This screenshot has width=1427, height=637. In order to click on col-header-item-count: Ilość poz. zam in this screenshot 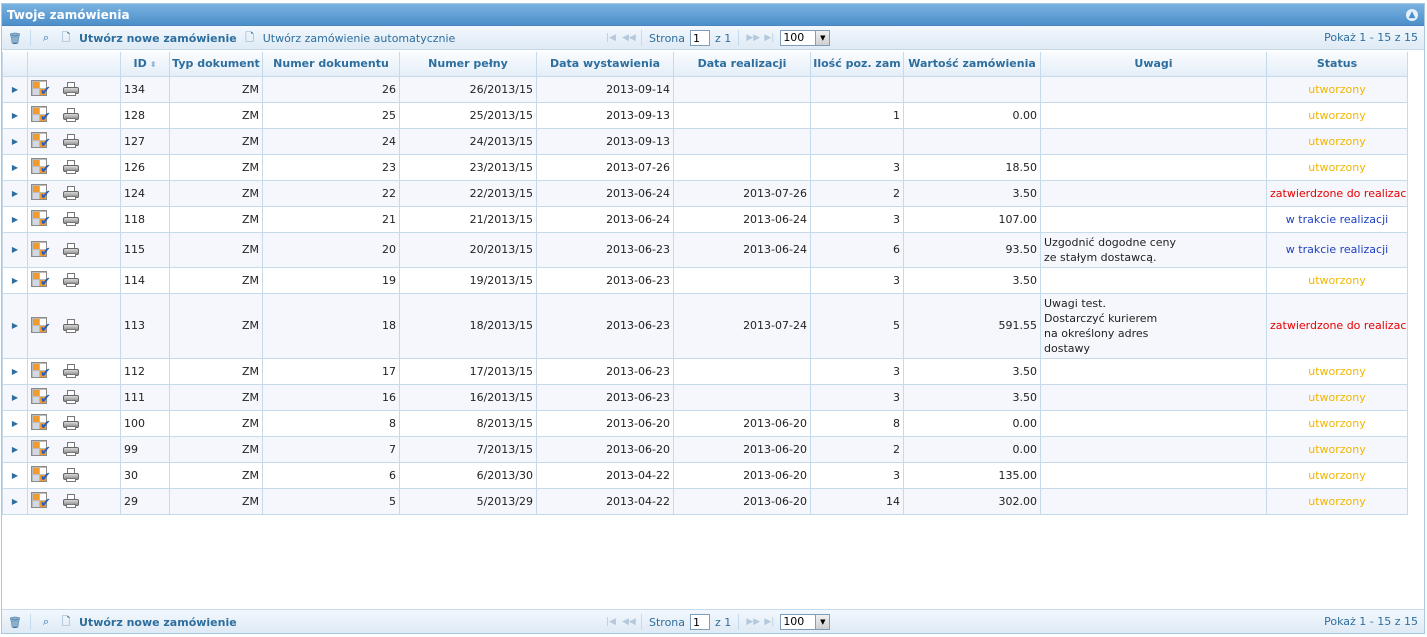, I will do `click(857, 64)`.